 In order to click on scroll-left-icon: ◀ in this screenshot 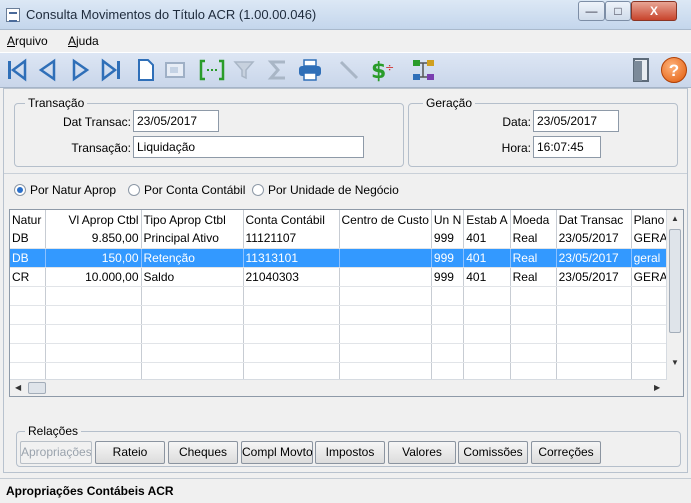, I will do `click(18, 387)`.